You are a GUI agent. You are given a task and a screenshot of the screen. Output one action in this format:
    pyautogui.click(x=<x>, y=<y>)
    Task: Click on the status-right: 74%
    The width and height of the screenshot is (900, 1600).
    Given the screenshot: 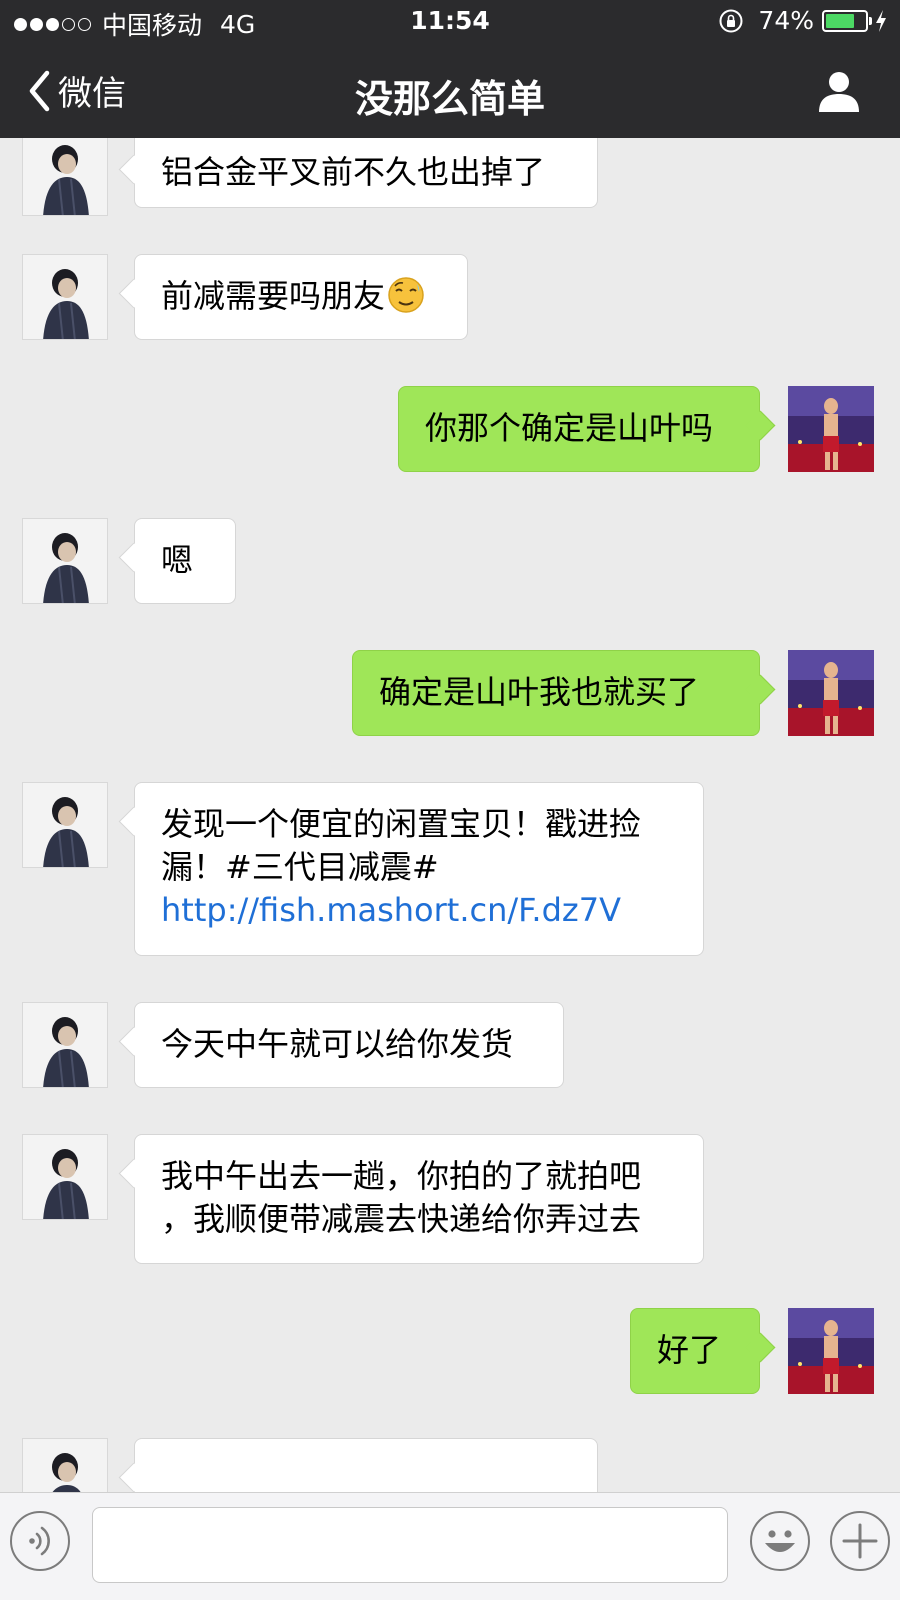 What is the action you would take?
    pyautogui.click(x=803, y=20)
    